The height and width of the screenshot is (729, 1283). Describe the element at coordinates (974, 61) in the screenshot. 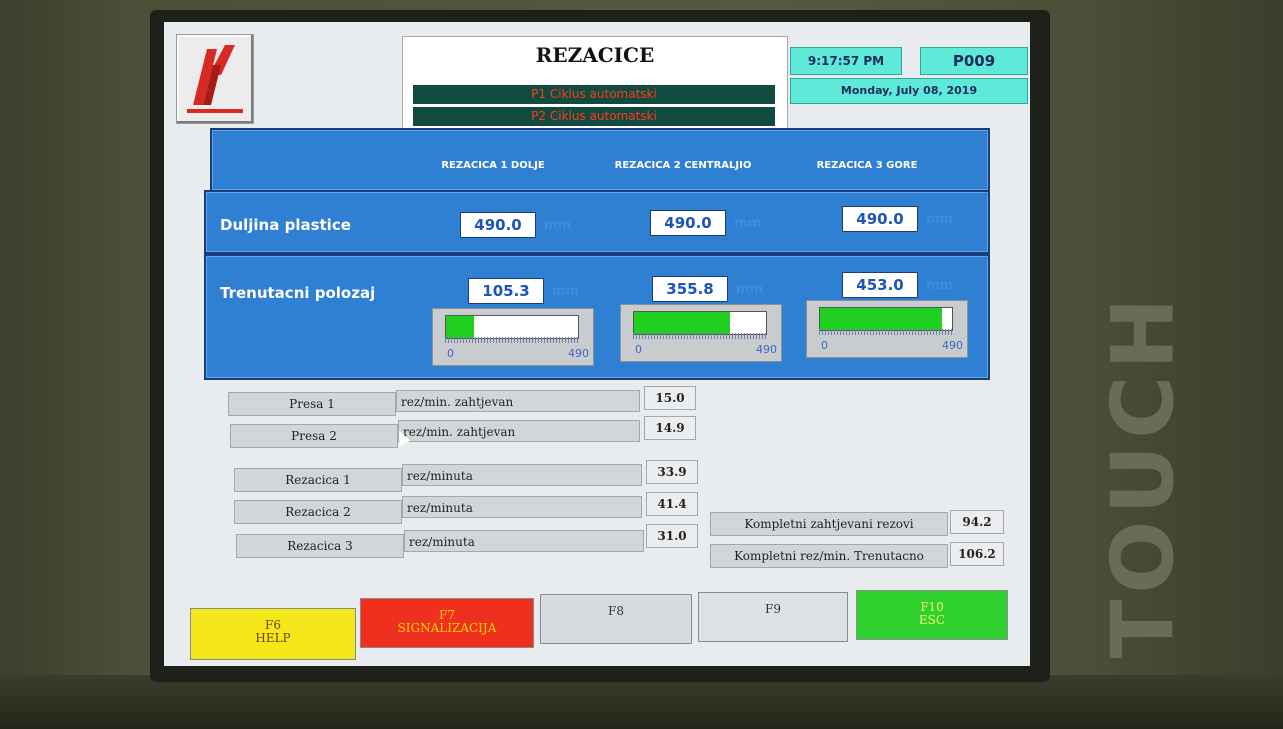

I see `page-code: P009` at that location.